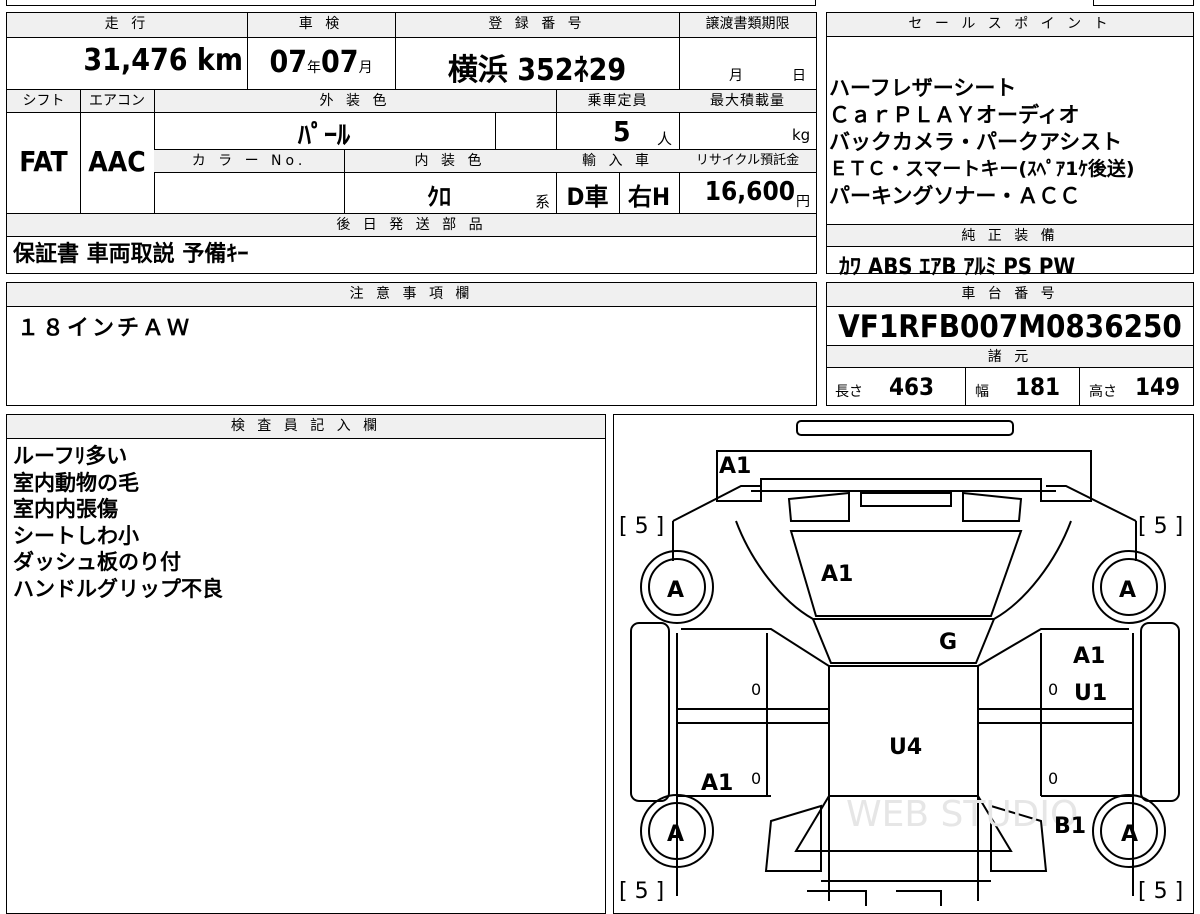  Describe the element at coordinates (923, 88) in the screenshot. I see `sales-point-line: ハーフレザーシート` at that location.